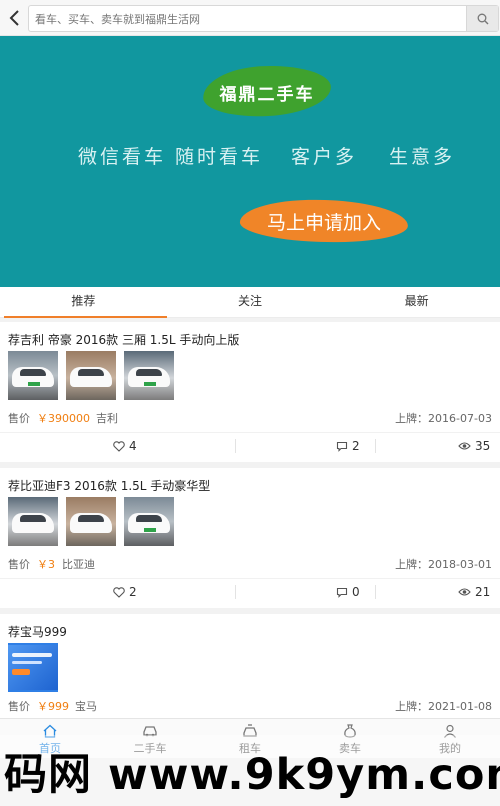 The height and width of the screenshot is (806, 500). Describe the element at coordinates (37, 632) in the screenshot. I see `listing-title: 荐宝马999` at that location.